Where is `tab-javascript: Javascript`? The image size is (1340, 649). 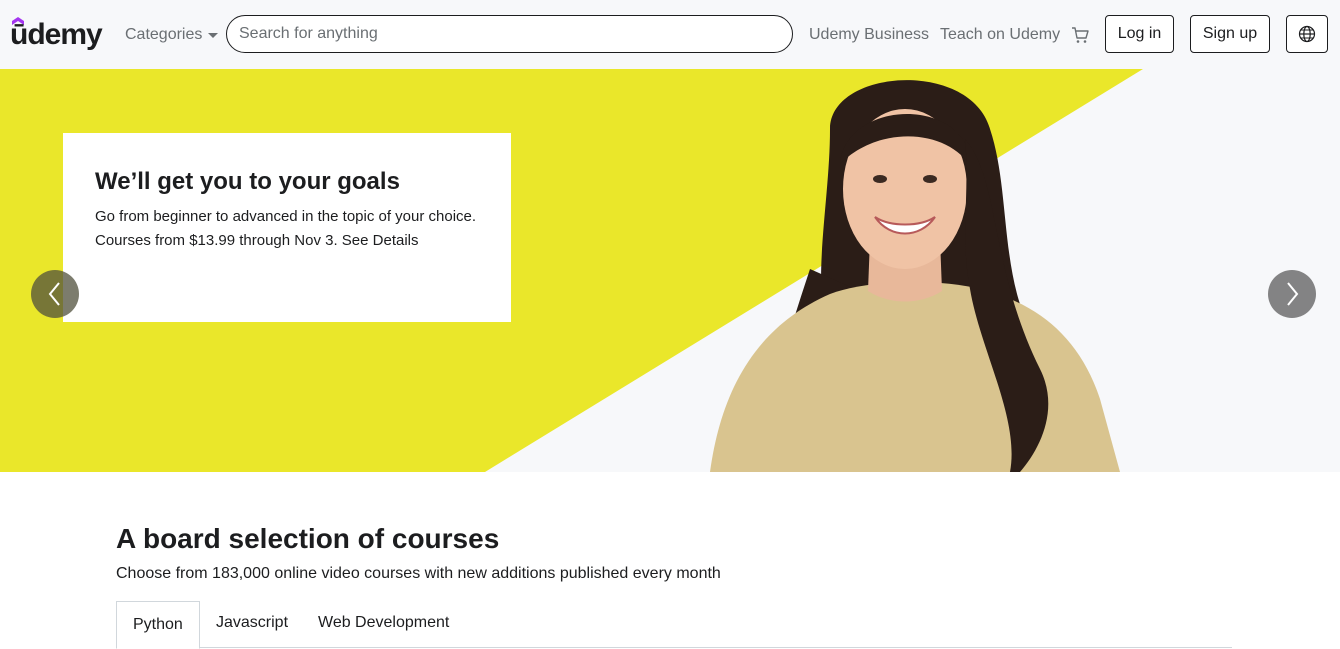 tab-javascript: Javascript is located at coordinates (252, 622).